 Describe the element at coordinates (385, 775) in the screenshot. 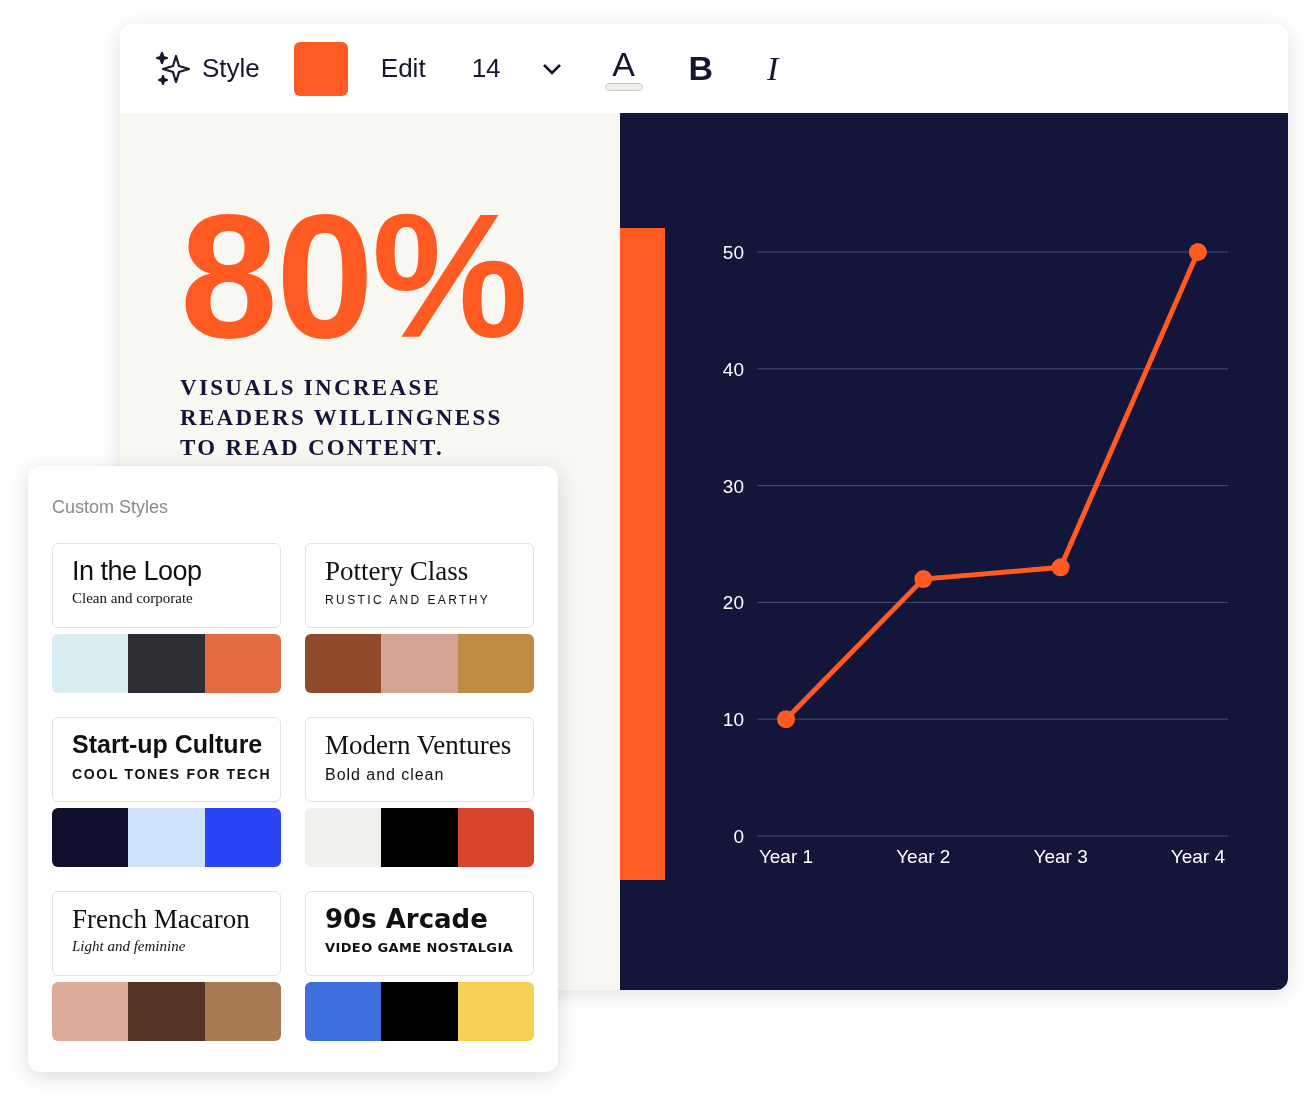

I see `style-subtitle: Bold and clean` at that location.